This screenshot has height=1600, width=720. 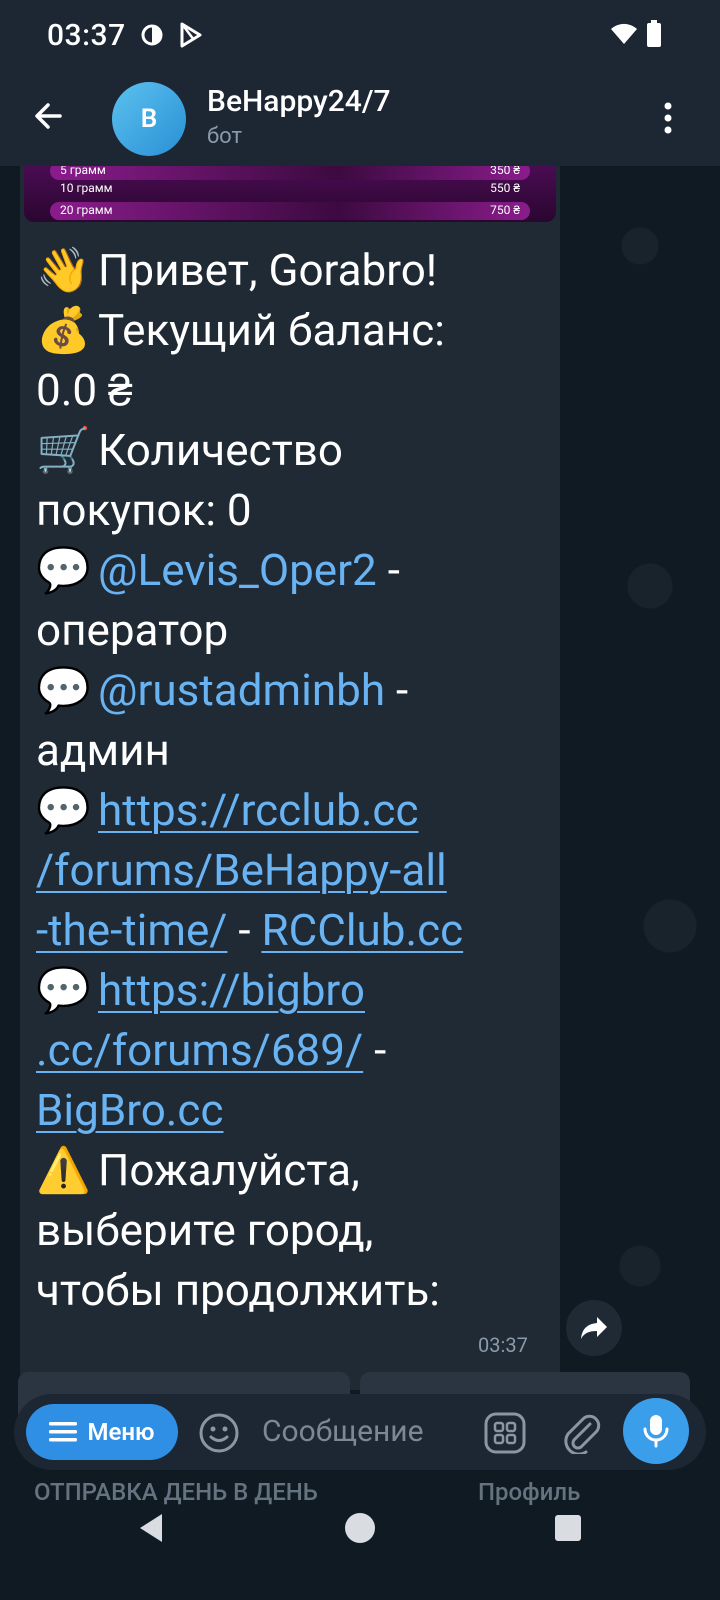 I want to click on prompt-line-2: выберите город,, so click(x=205, y=1230).